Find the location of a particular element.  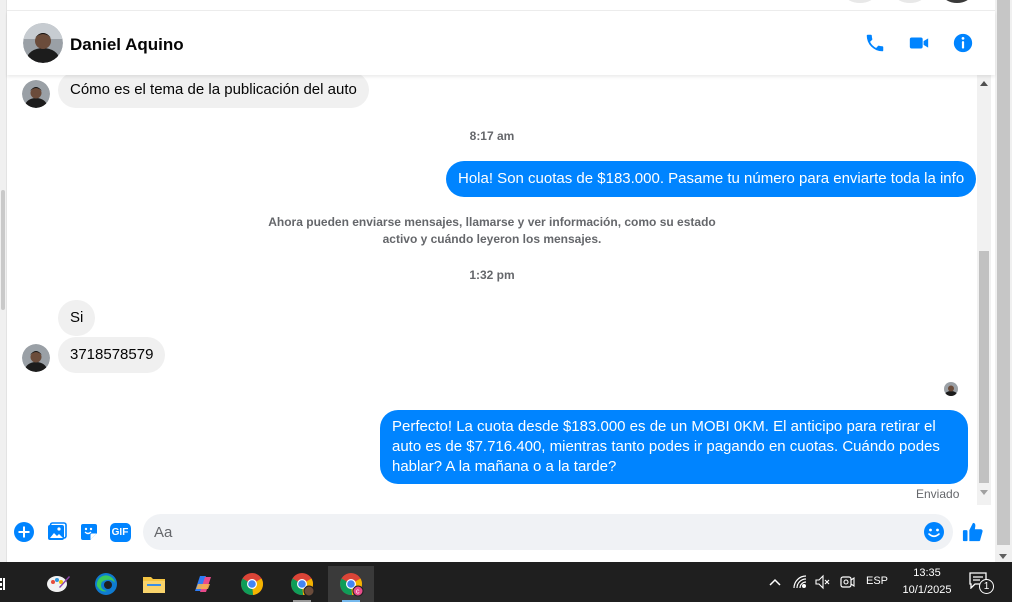

task-view-icon is located at coordinates (2, 584).